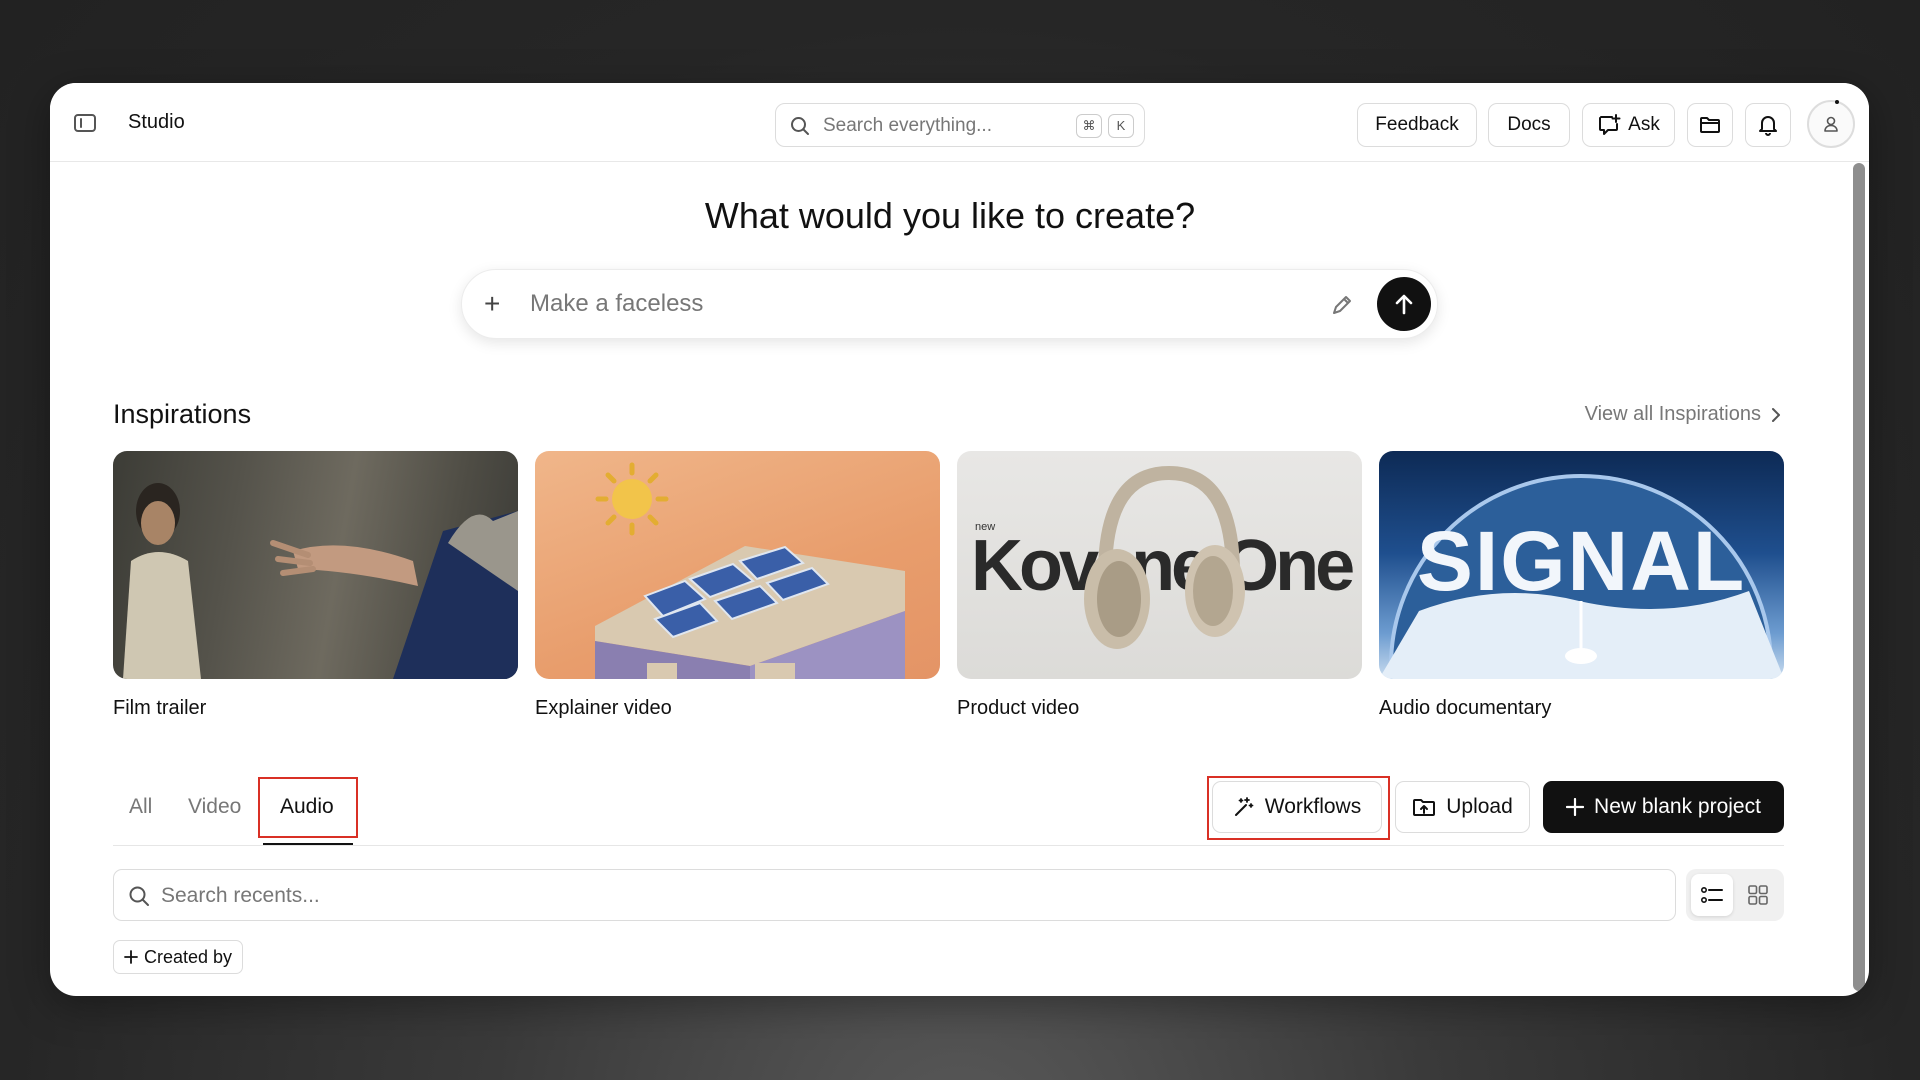 The height and width of the screenshot is (1080, 1920). I want to click on sun-icon, so click(632, 499).